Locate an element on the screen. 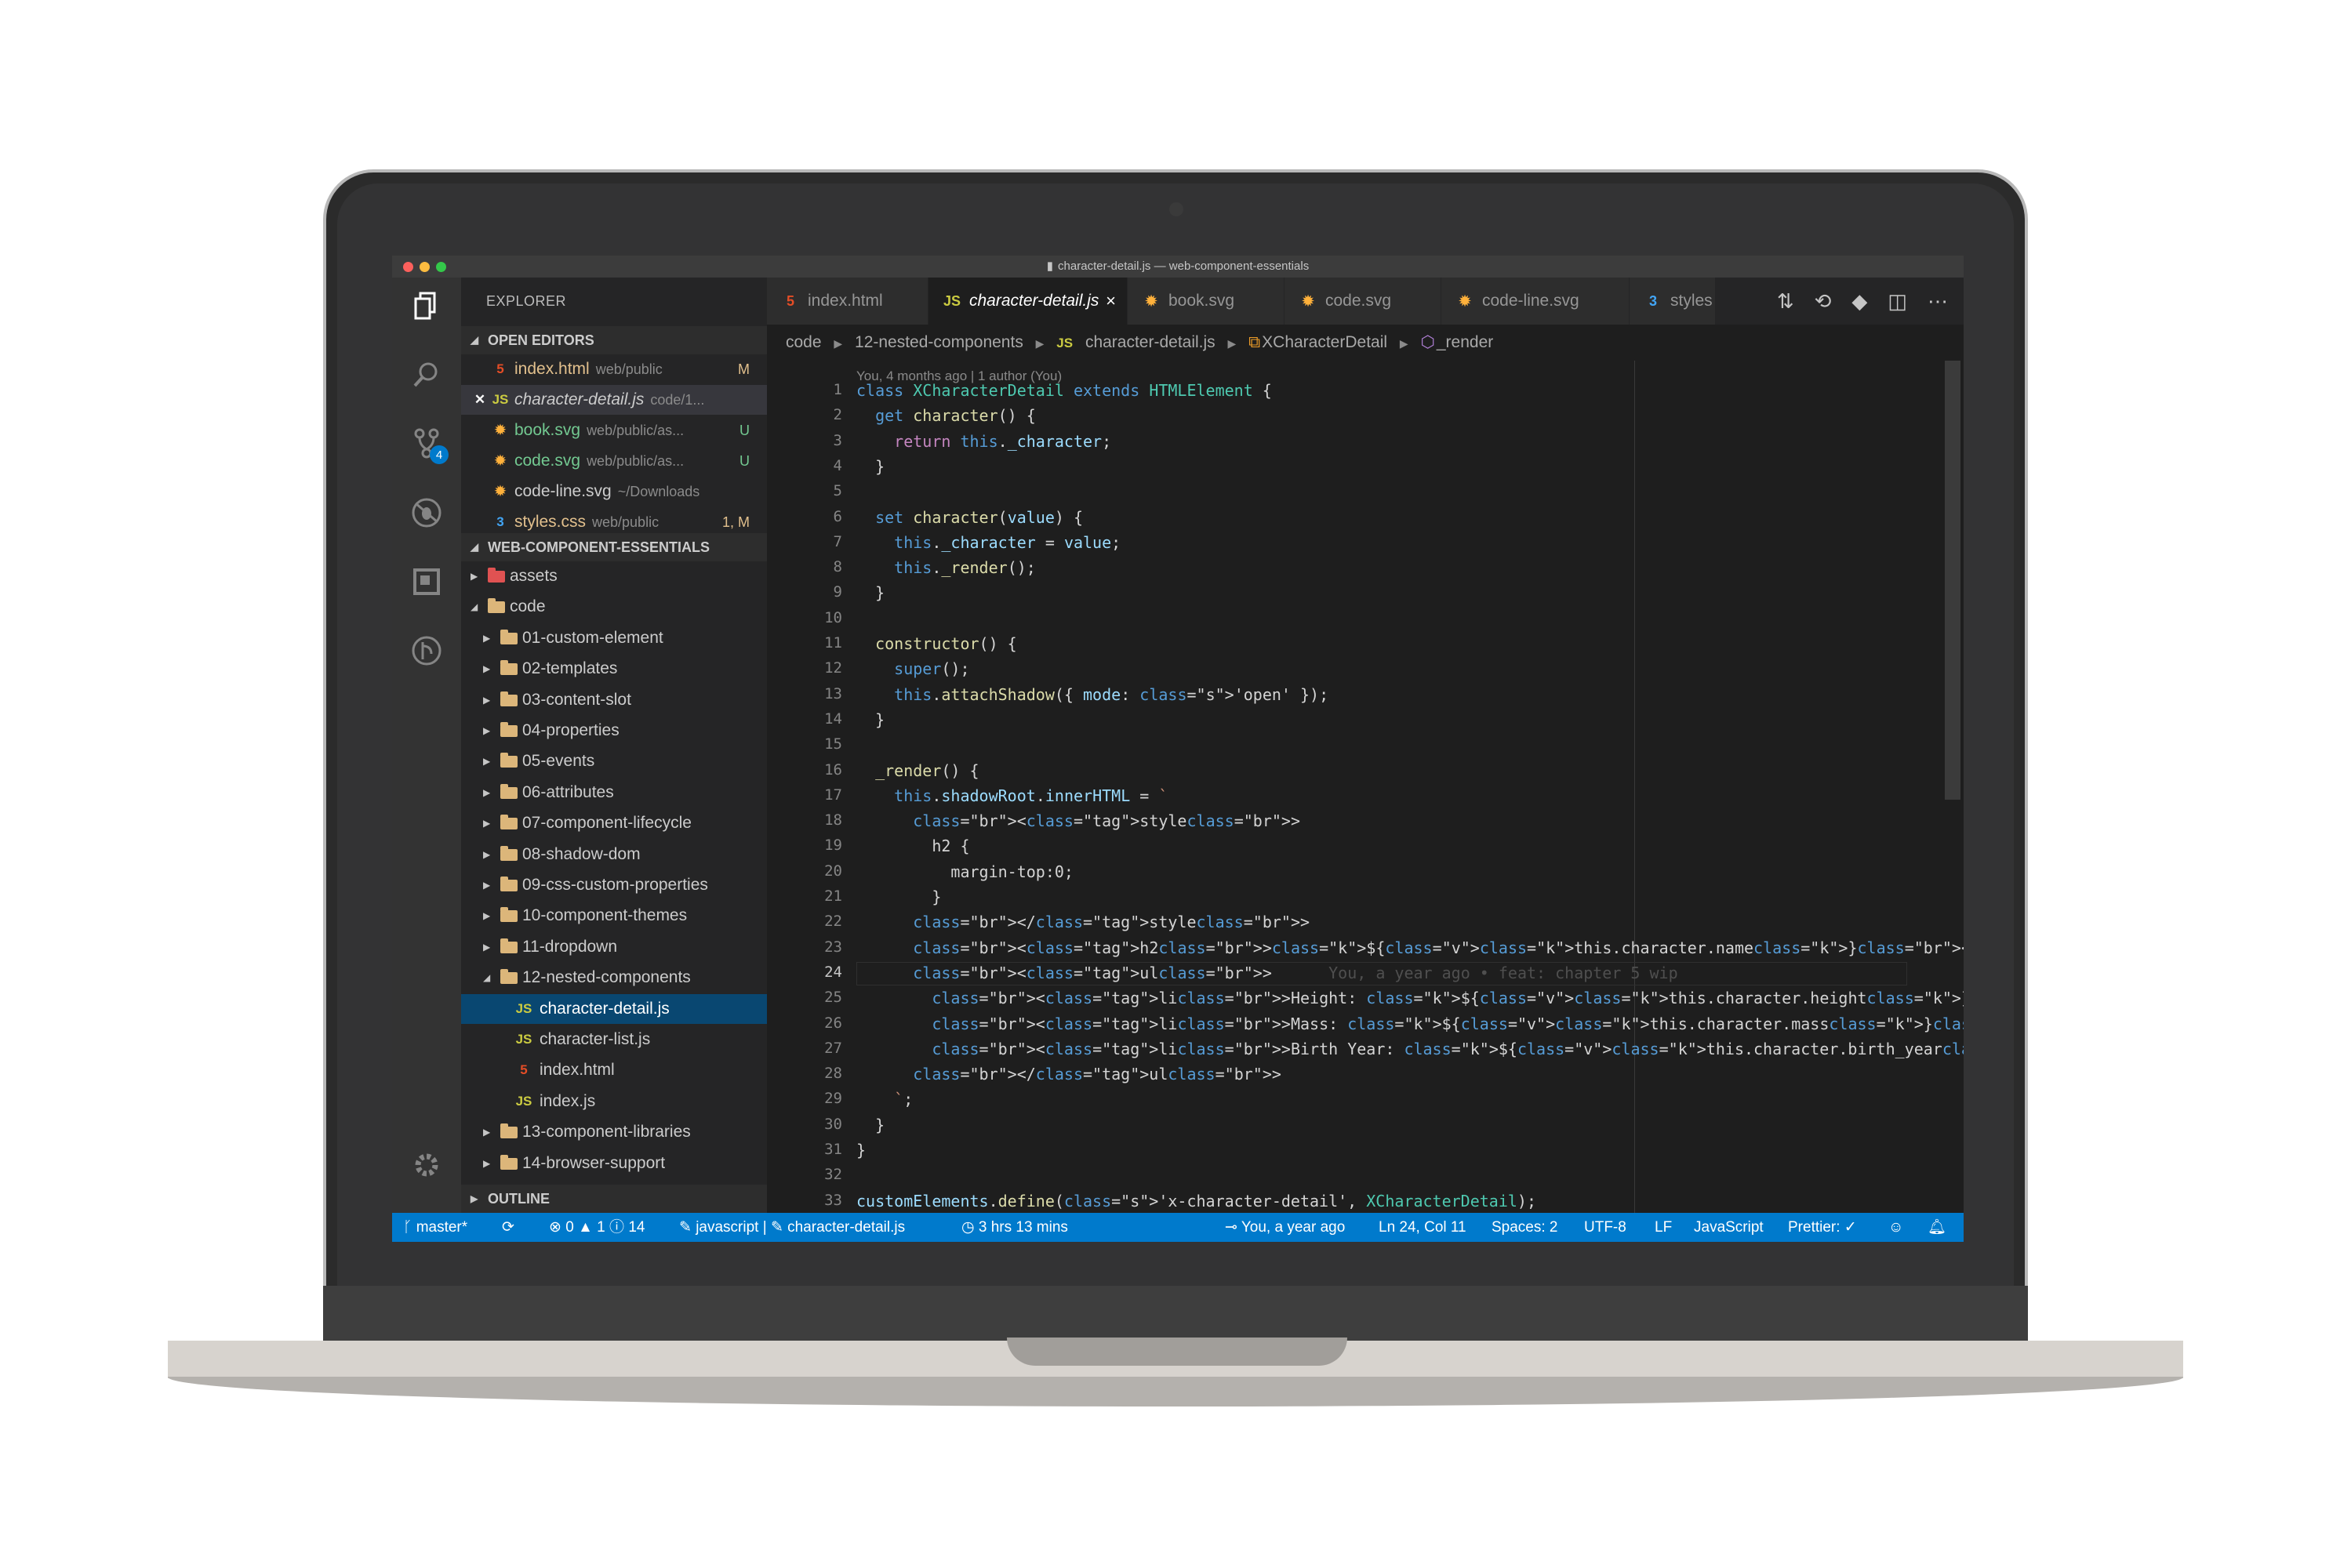  tab-character-detail-js: JS character-detail.js × is located at coordinates (1028, 301).